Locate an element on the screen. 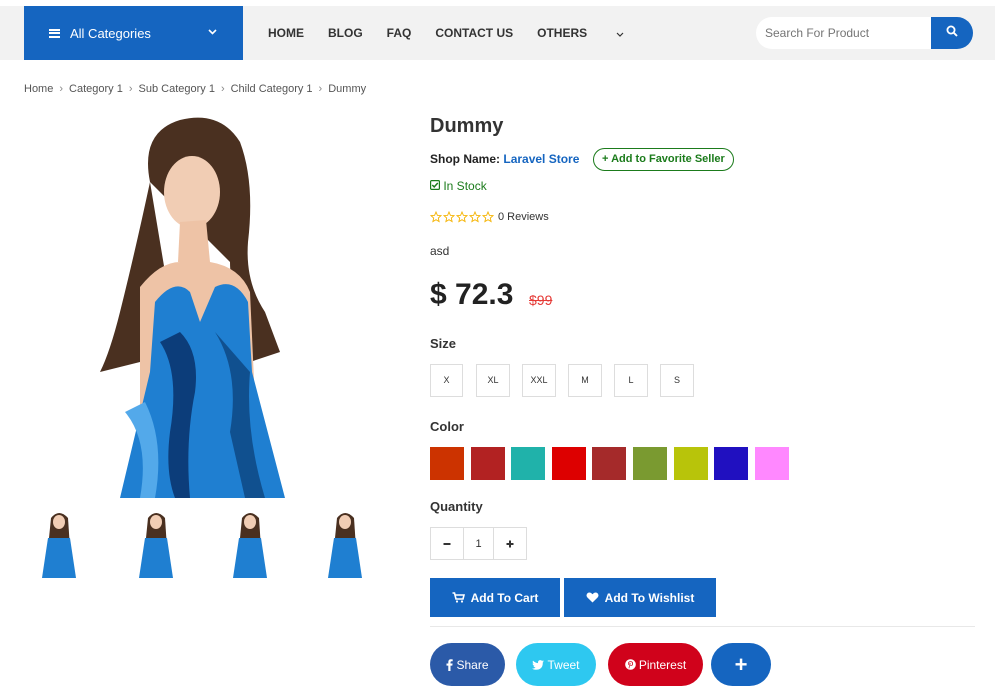 The width and height of the screenshot is (995, 686). minus-icon is located at coordinates (447, 543).